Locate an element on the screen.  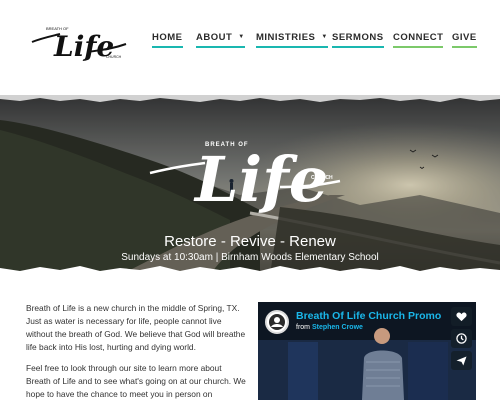
watch-later-button is located at coordinates (461, 338).